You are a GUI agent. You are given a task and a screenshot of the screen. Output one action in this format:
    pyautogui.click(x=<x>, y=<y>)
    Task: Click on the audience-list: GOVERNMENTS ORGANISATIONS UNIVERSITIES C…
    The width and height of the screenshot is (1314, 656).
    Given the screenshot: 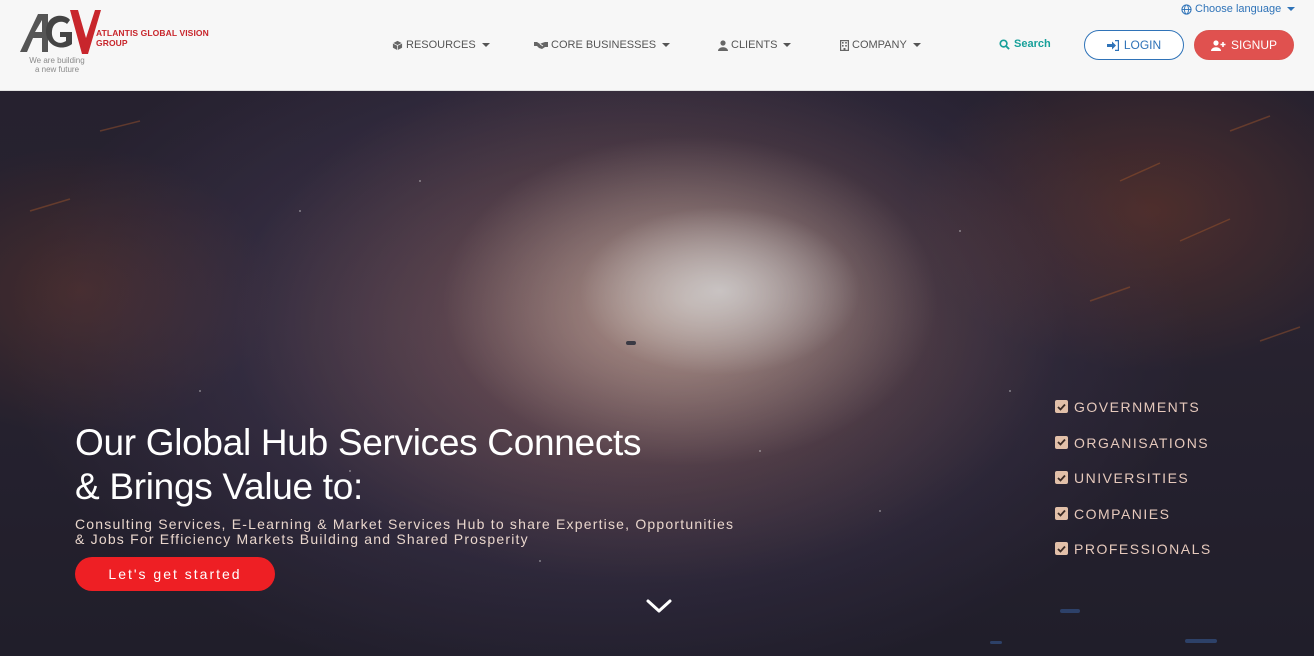 What is the action you would take?
    pyautogui.click(x=1165, y=488)
    